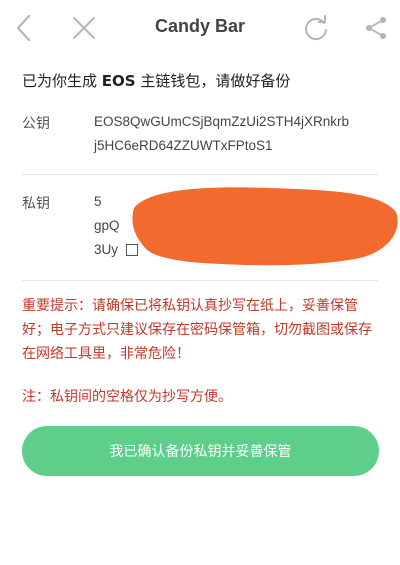 This screenshot has height=565, width=400. Describe the element at coordinates (200, 26) in the screenshot. I see `page-title: Candy Bar` at that location.